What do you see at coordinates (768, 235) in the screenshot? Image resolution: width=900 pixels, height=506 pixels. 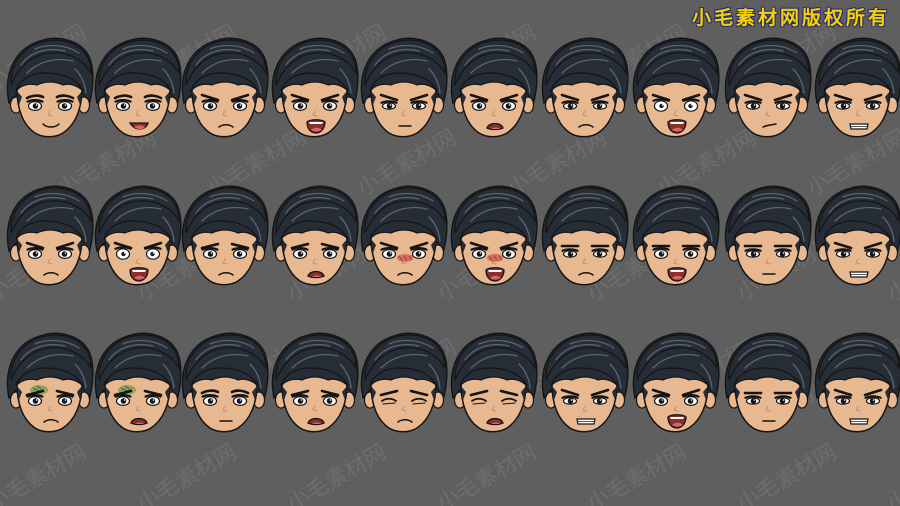 I see `face-serious` at bounding box center [768, 235].